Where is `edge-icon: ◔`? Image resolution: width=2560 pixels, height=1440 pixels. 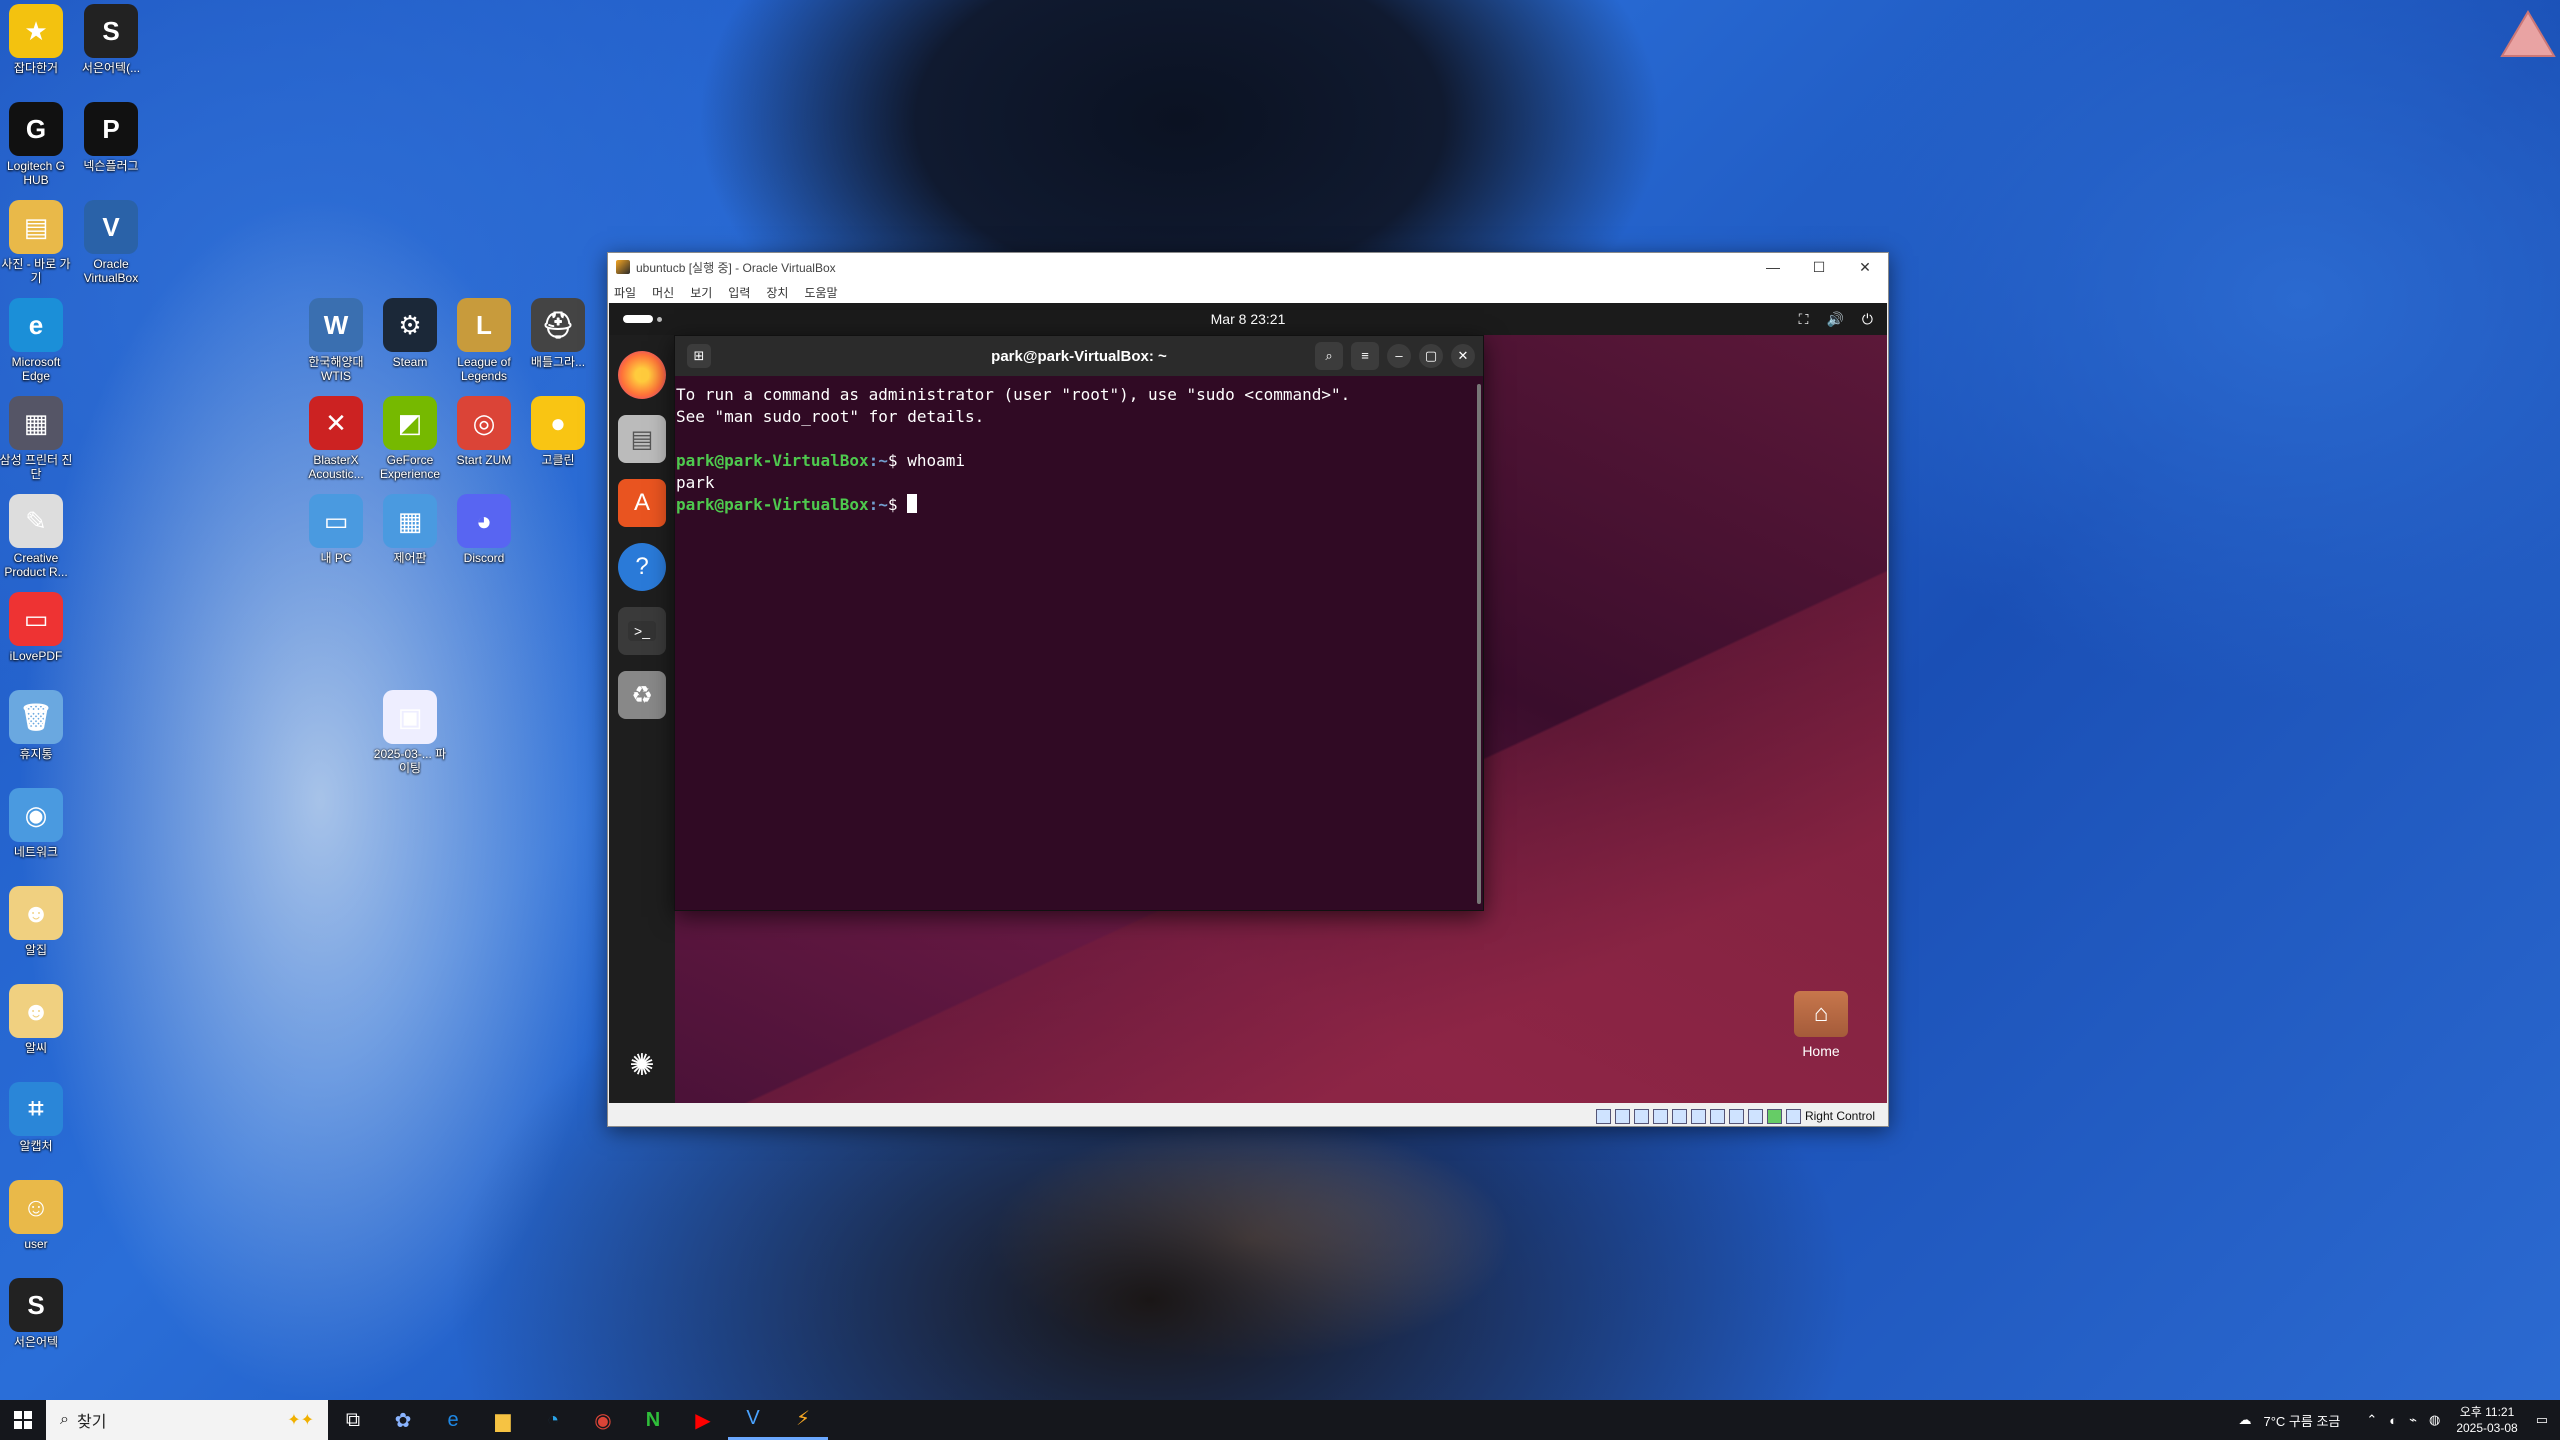
edge-icon: ◔ is located at coordinates (553, 1420).